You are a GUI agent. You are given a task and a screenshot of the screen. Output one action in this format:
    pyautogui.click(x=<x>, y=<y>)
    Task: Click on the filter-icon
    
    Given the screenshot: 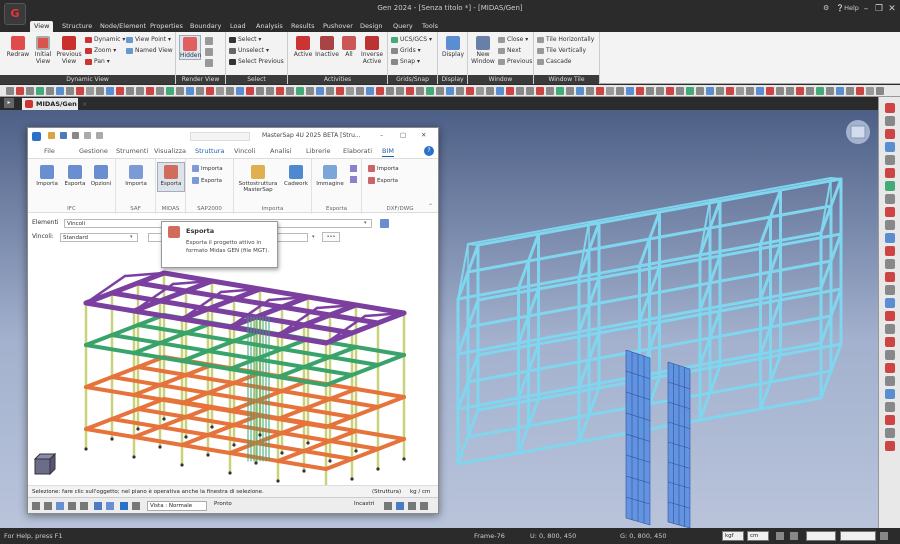 What is the action you would take?
    pyautogui.click(x=110, y=506)
    